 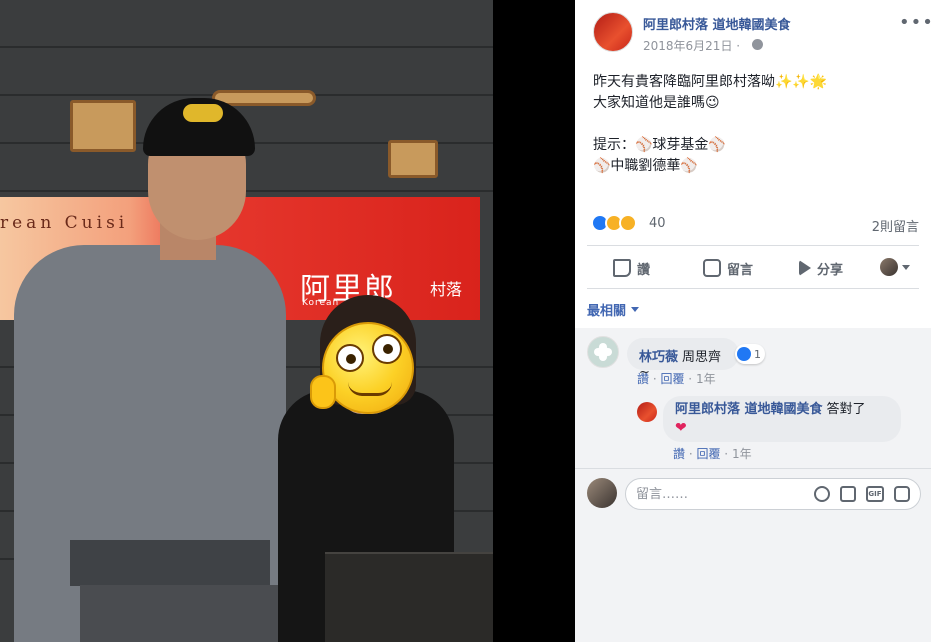 I want to click on wow-reaction-icon, so click(x=628, y=223).